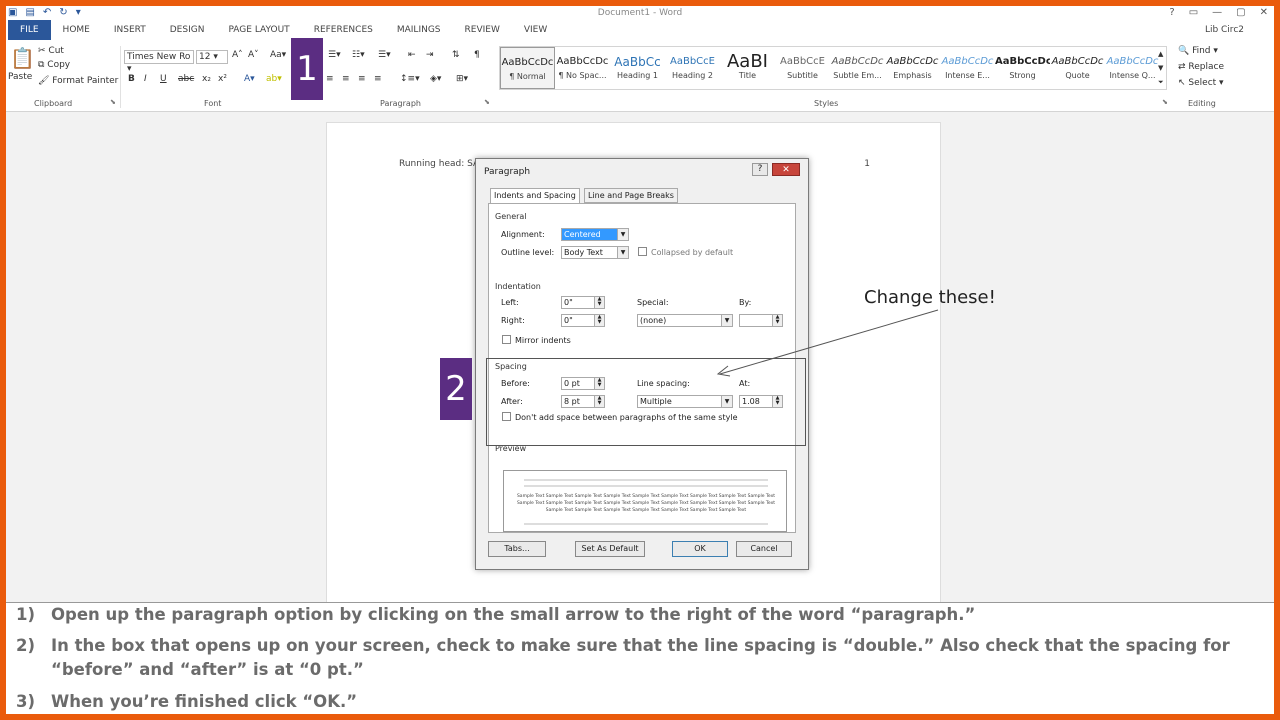 The height and width of the screenshot is (720, 1280). What do you see at coordinates (29, 30) in the screenshot?
I see `tab-file: FILE` at bounding box center [29, 30].